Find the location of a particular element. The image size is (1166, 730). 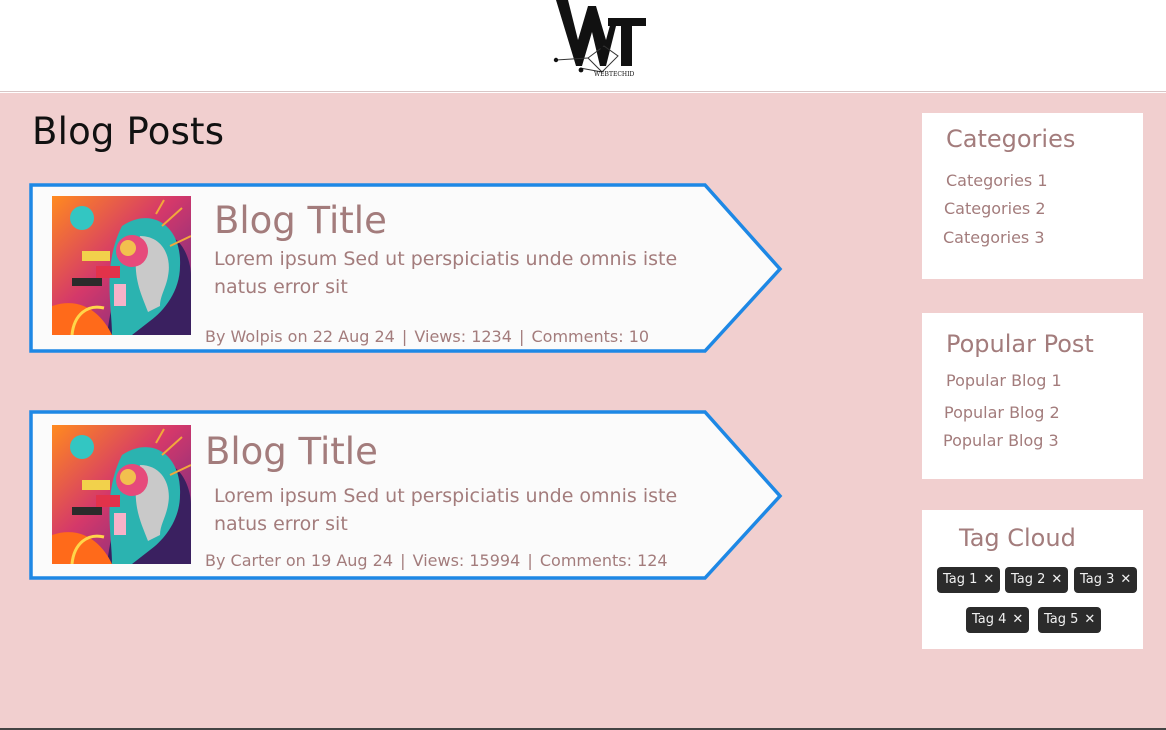

widget-title: Categories is located at coordinates (1011, 139).